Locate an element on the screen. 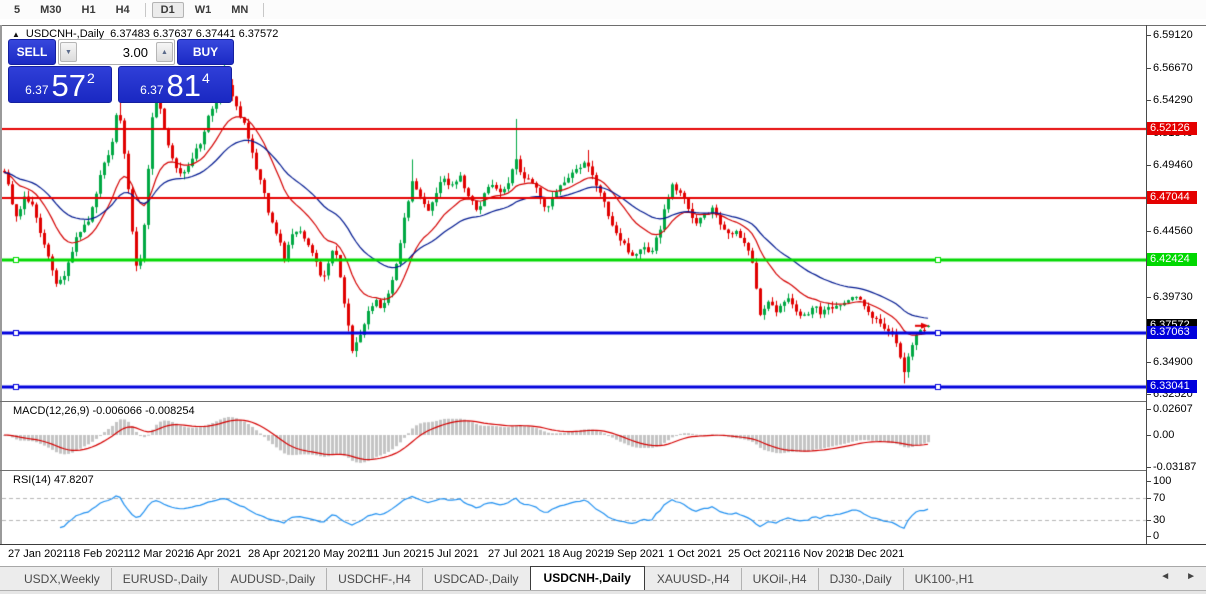  date-label: 8 Dec 2021 is located at coordinates (876, 554).